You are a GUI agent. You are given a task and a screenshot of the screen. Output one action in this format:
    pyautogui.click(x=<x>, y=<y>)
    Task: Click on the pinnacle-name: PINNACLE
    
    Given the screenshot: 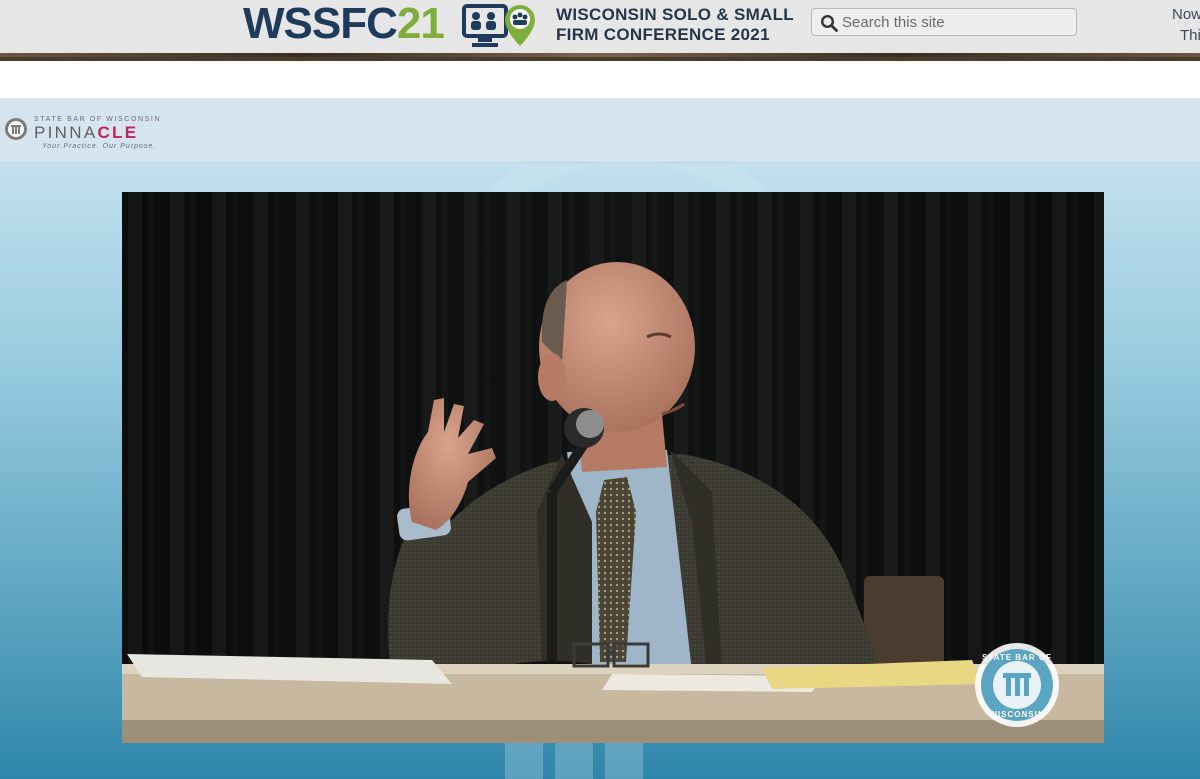 What is the action you would take?
    pyautogui.click(x=86, y=133)
    